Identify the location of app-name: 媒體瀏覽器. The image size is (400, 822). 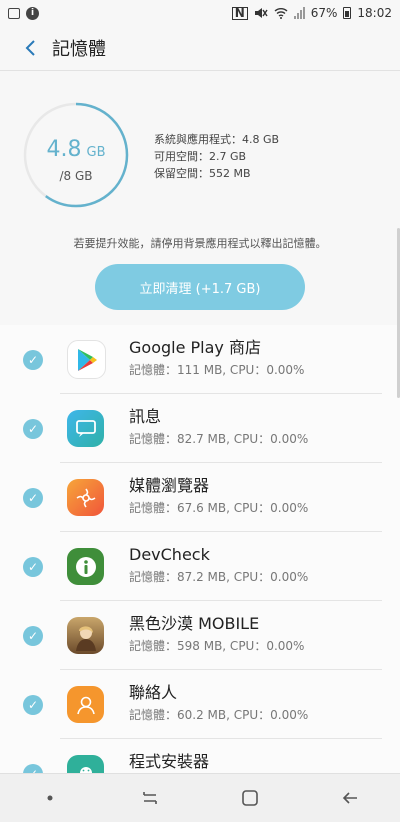
(169, 485).